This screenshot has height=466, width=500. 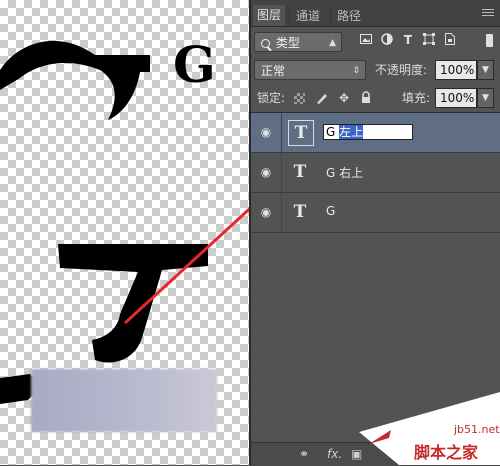 What do you see at coordinates (344, 98) in the screenshot?
I see `lock-position-icon: ✥` at bounding box center [344, 98].